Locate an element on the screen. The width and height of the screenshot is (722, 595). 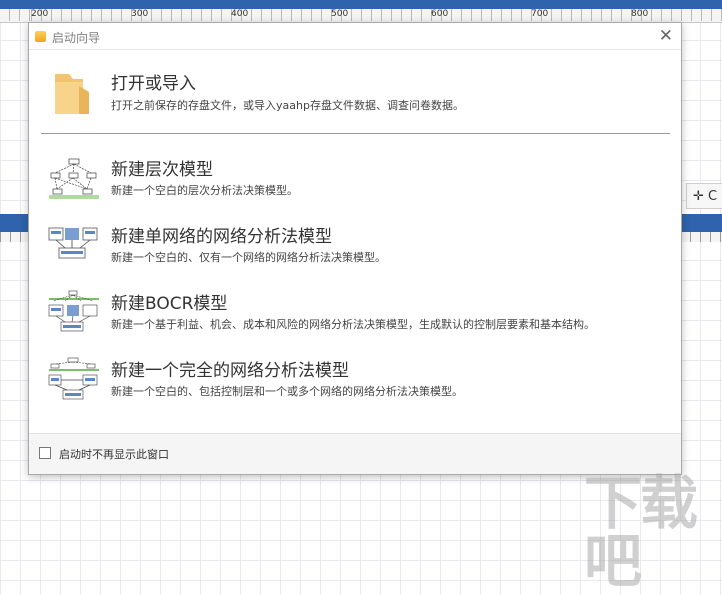
move-tool-button: ✛ C is located at coordinates (704, 196).